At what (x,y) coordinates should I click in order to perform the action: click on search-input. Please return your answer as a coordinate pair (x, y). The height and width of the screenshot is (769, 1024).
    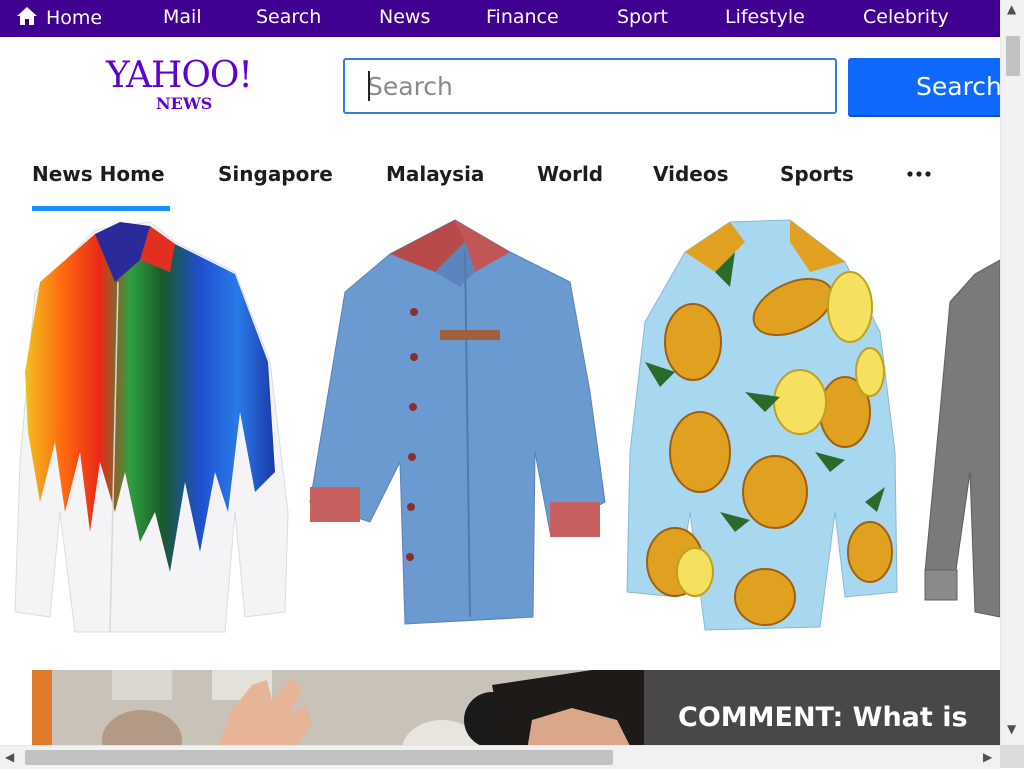
    Looking at the image, I should click on (590, 86).